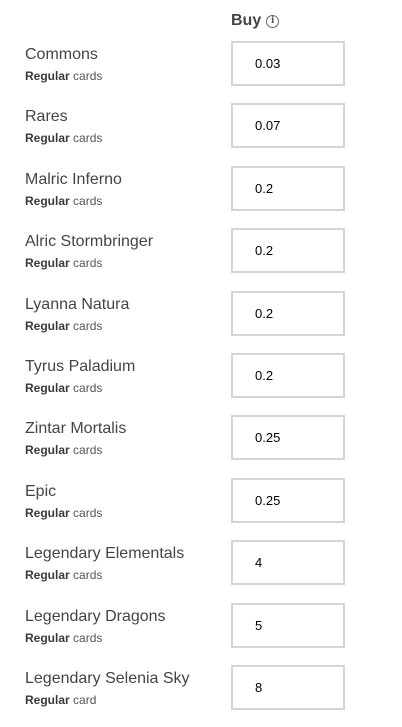  I want to click on card-row: Alric Stormbringer Regular cards, so click(201, 259).